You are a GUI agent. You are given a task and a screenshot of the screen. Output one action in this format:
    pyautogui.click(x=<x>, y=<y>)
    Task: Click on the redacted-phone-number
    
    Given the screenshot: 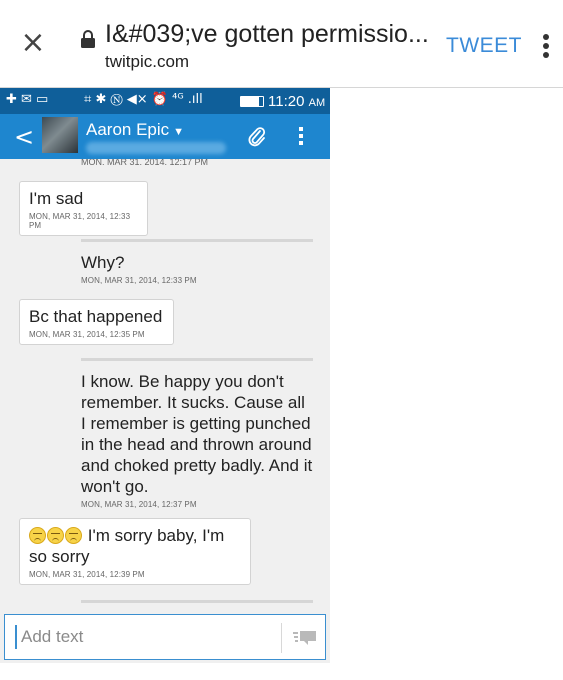 What is the action you would take?
    pyautogui.click(x=156, y=148)
    